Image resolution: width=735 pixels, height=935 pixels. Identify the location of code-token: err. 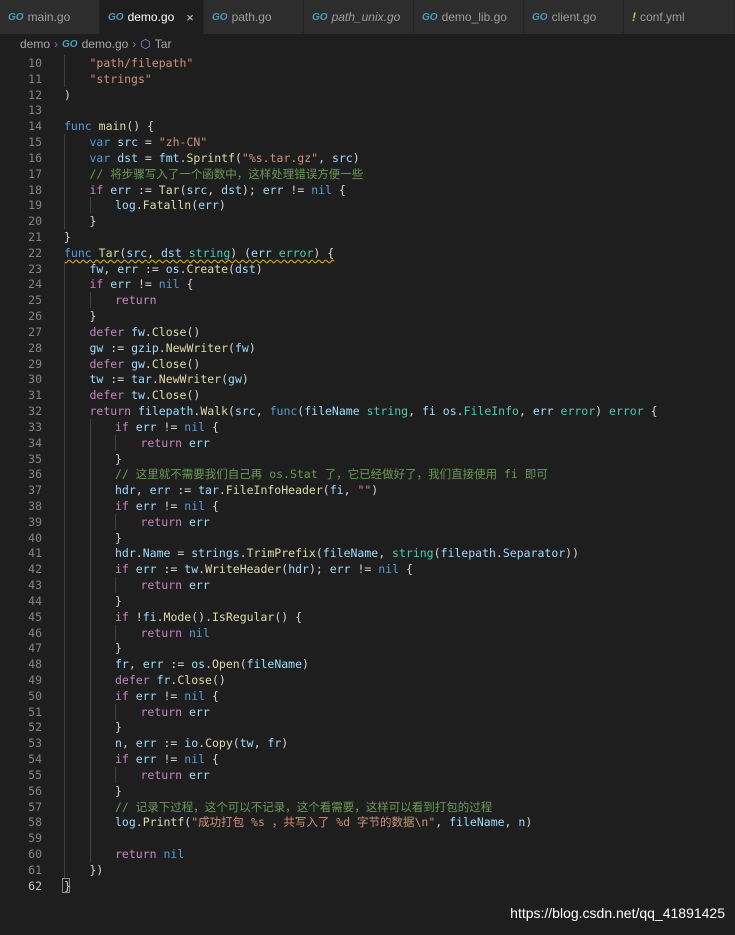
(146, 695).